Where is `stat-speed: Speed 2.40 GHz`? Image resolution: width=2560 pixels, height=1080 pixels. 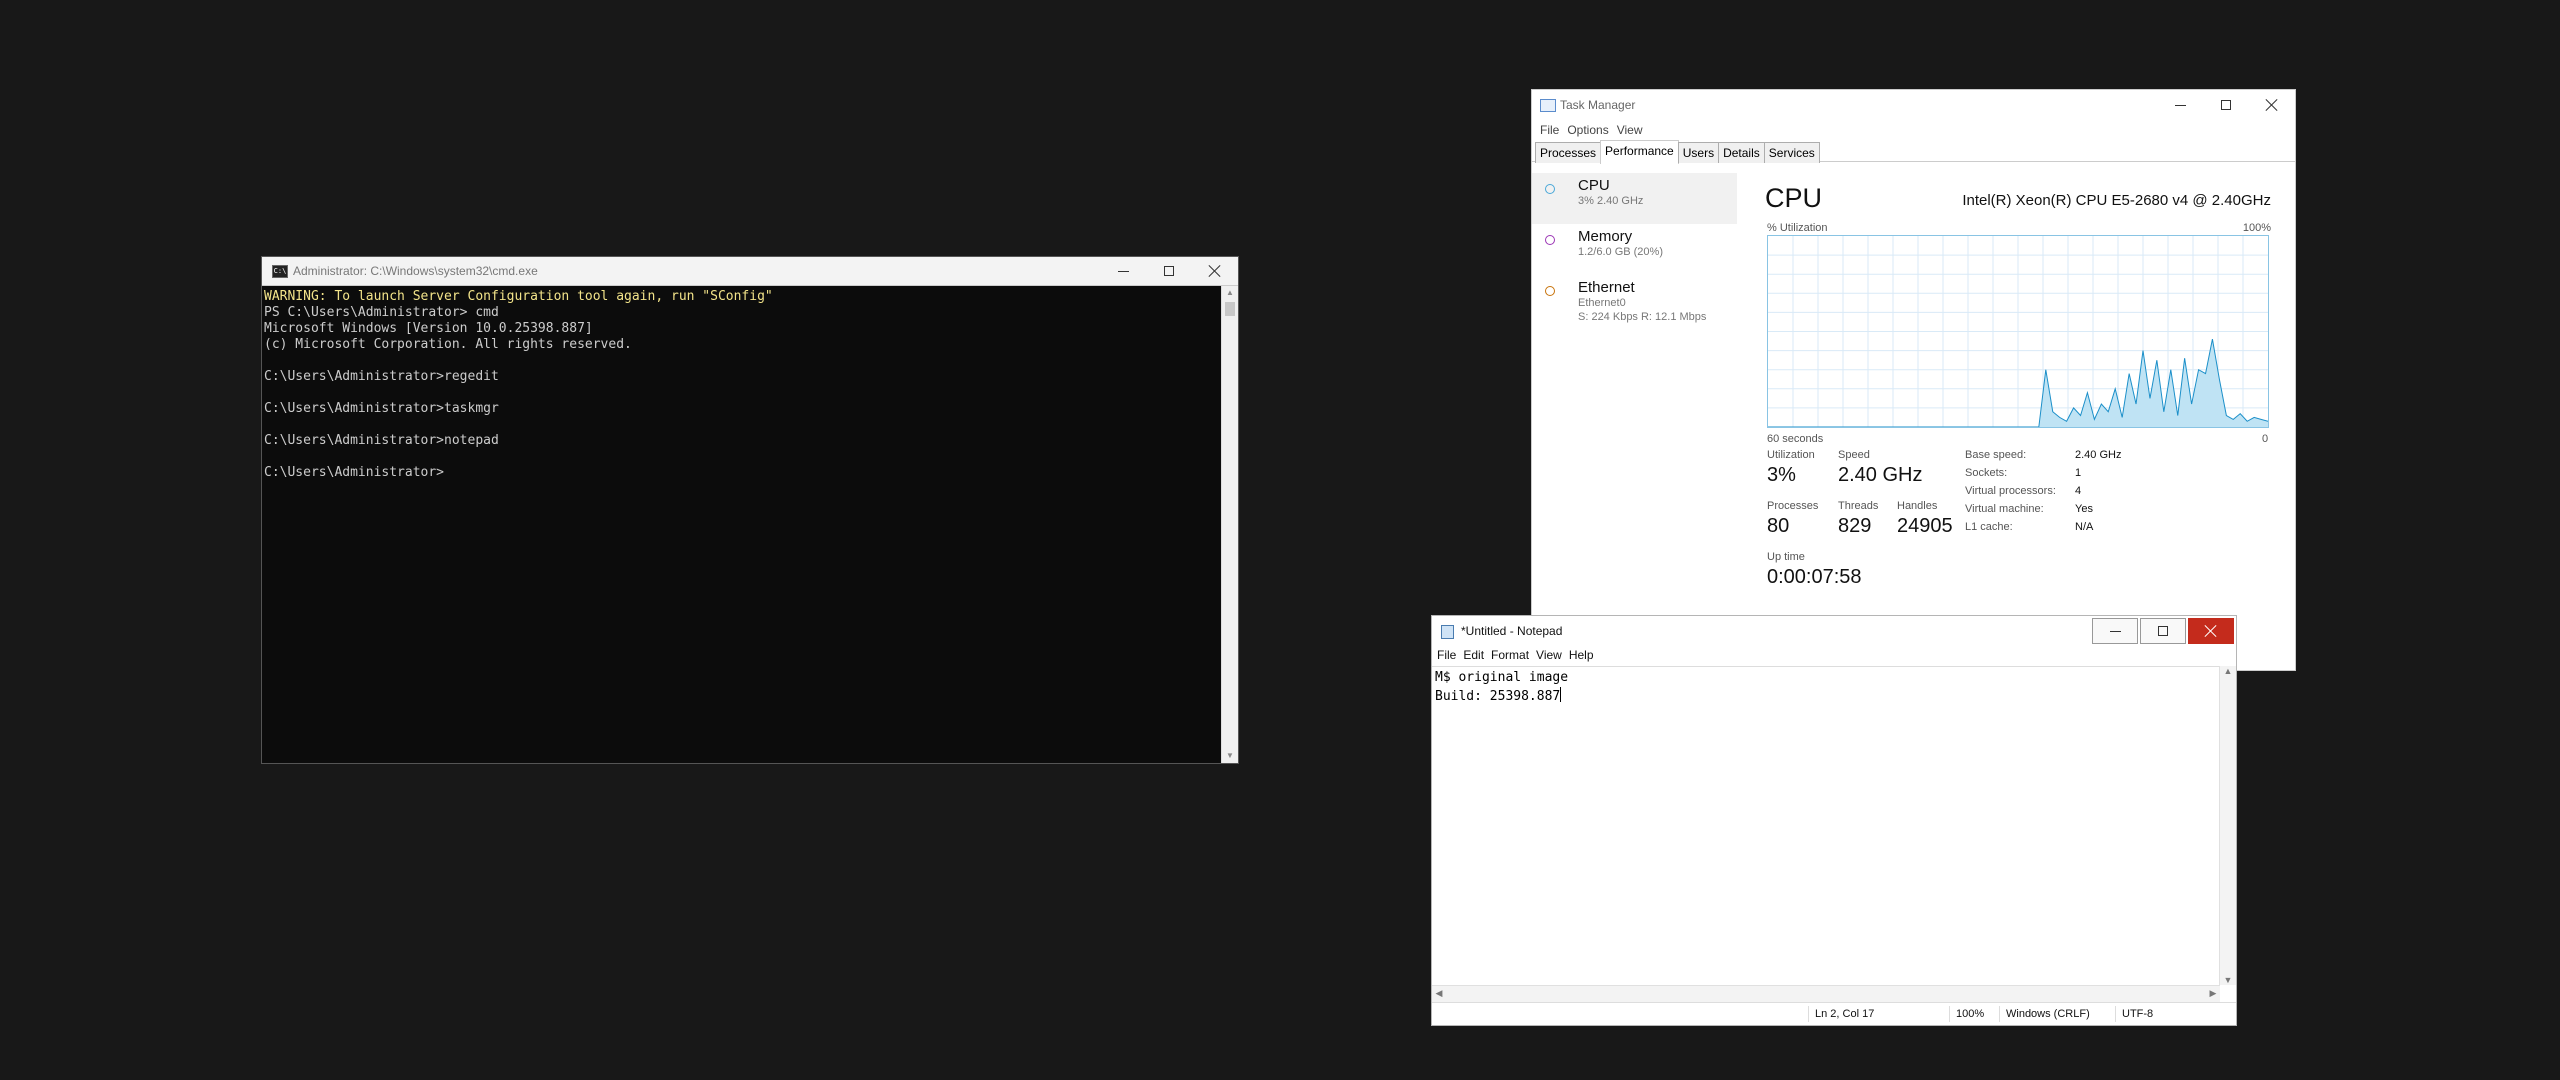 stat-speed: Speed 2.40 GHz is located at coordinates (1880, 468).